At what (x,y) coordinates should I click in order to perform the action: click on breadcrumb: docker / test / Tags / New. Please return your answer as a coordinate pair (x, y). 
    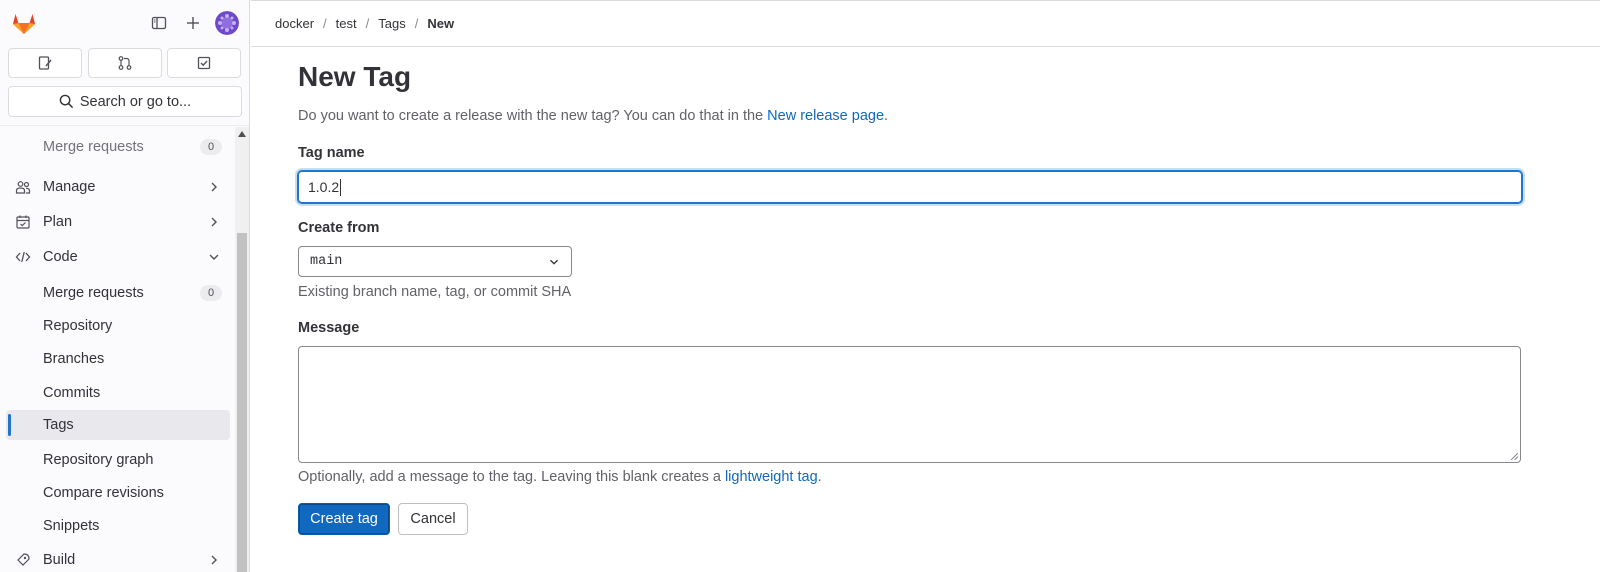
    Looking at the image, I should click on (364, 23).